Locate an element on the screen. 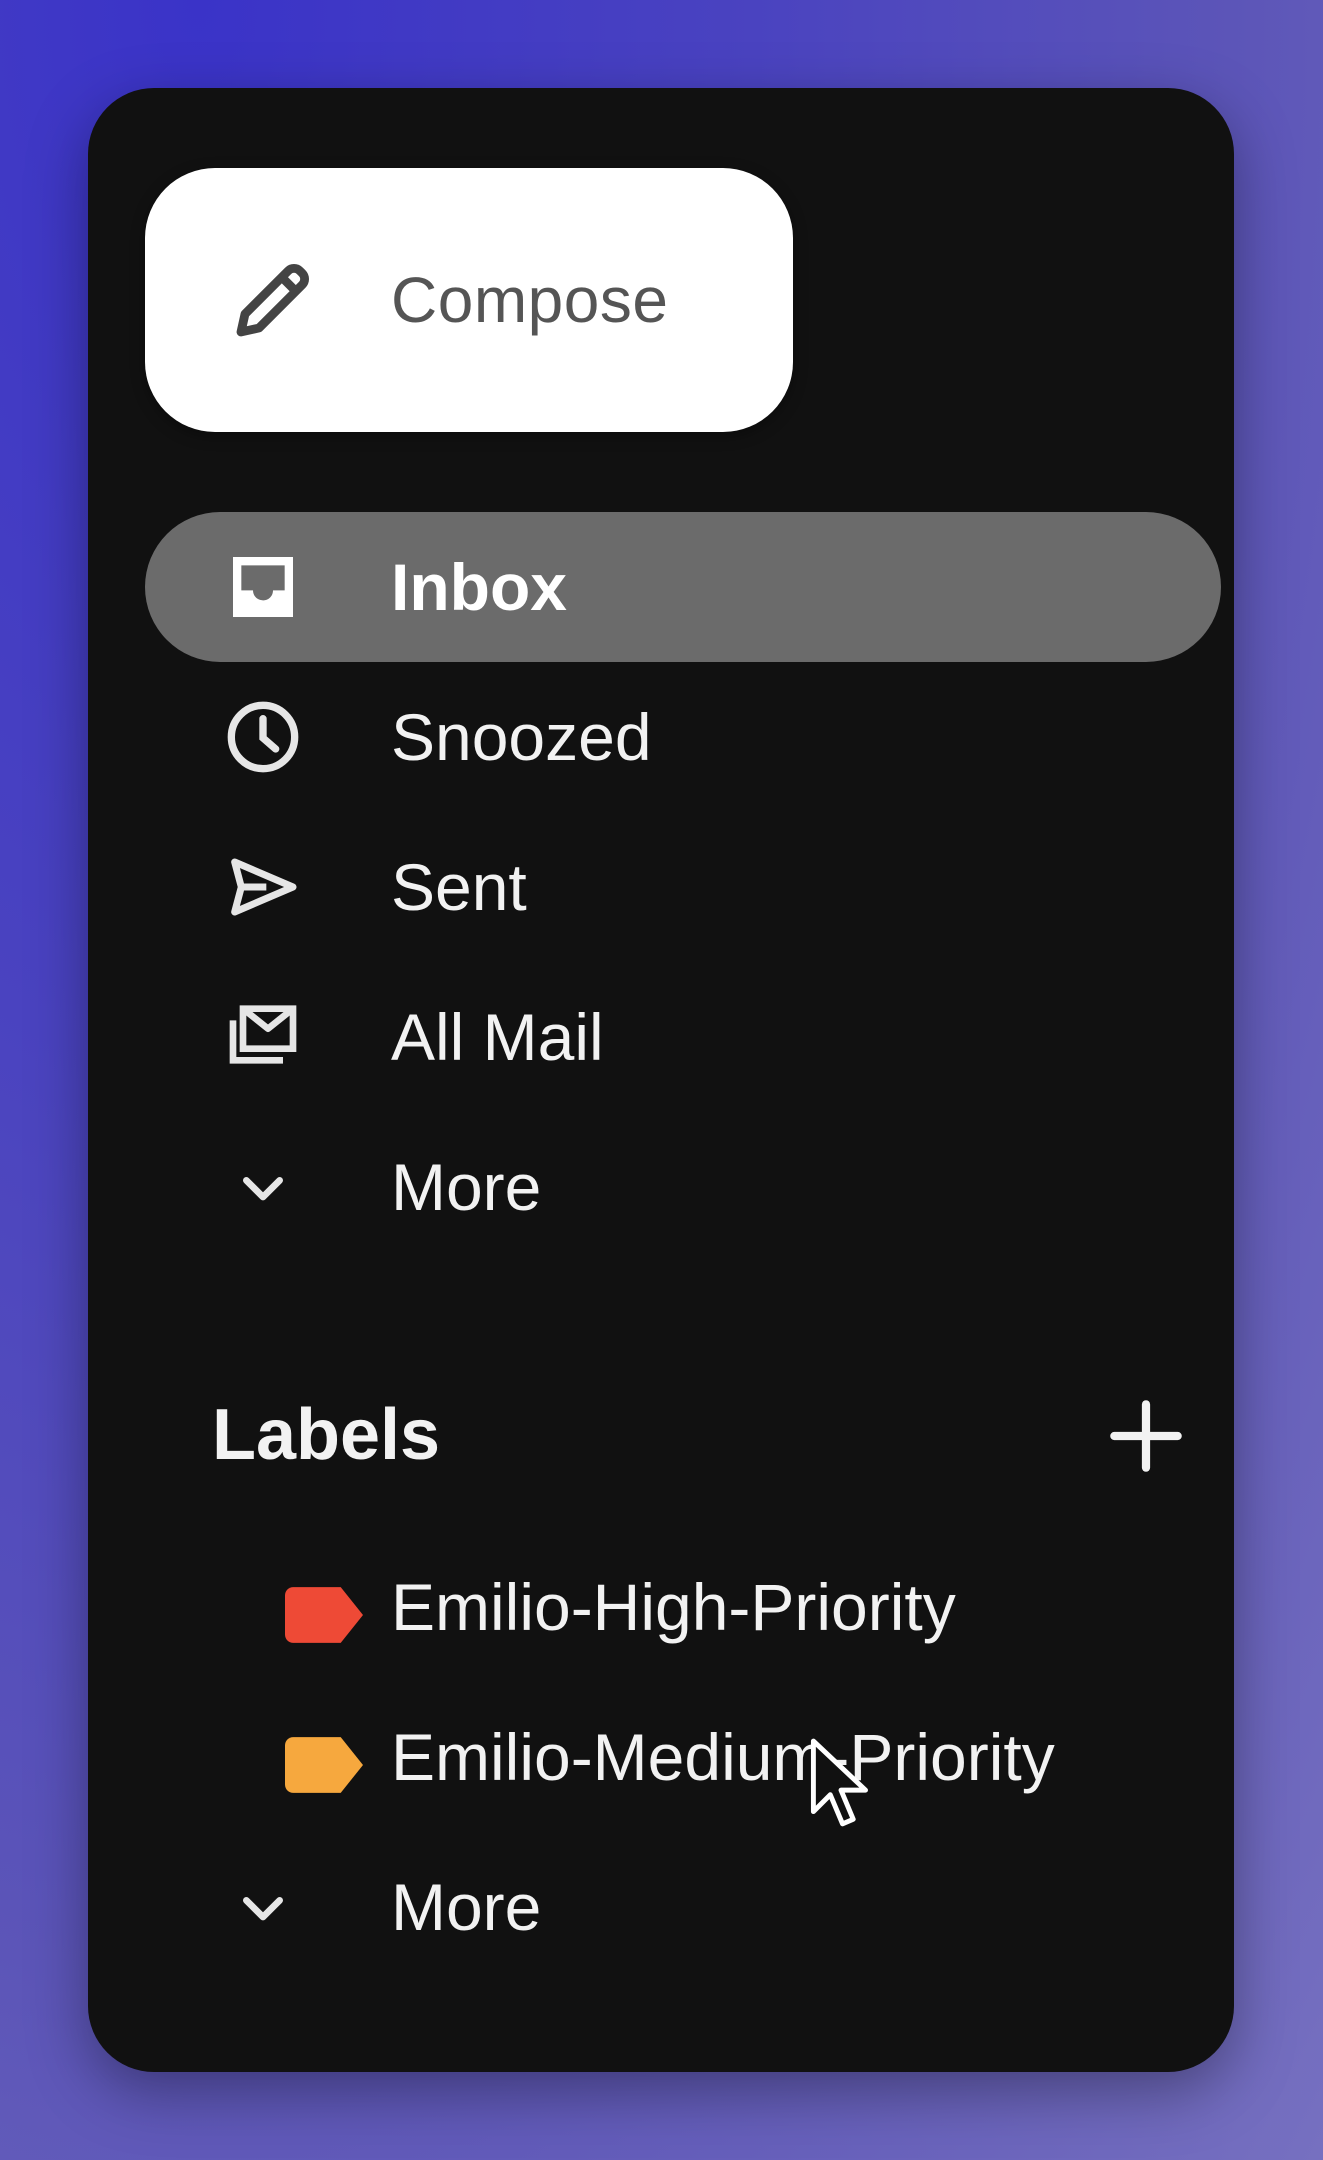  label-text-high-priority: Emilio-High-Priority is located at coordinates (673, 1607).